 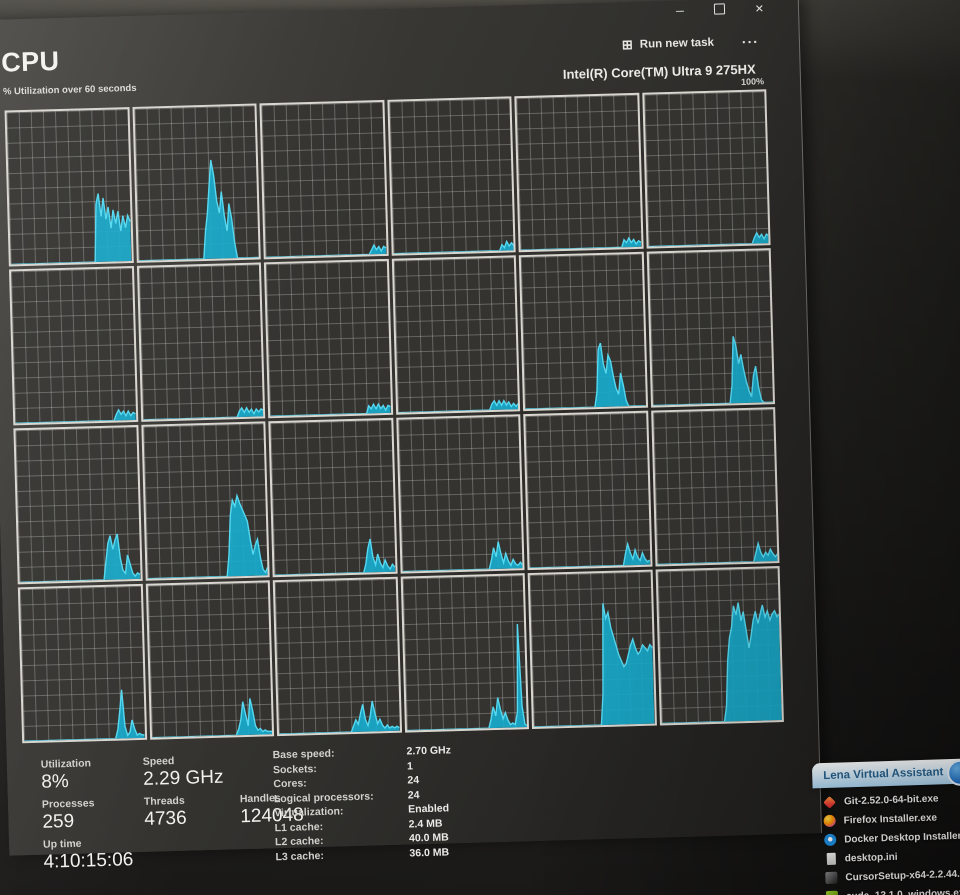 I want to click on more-options-button: ···, so click(x=750, y=41).